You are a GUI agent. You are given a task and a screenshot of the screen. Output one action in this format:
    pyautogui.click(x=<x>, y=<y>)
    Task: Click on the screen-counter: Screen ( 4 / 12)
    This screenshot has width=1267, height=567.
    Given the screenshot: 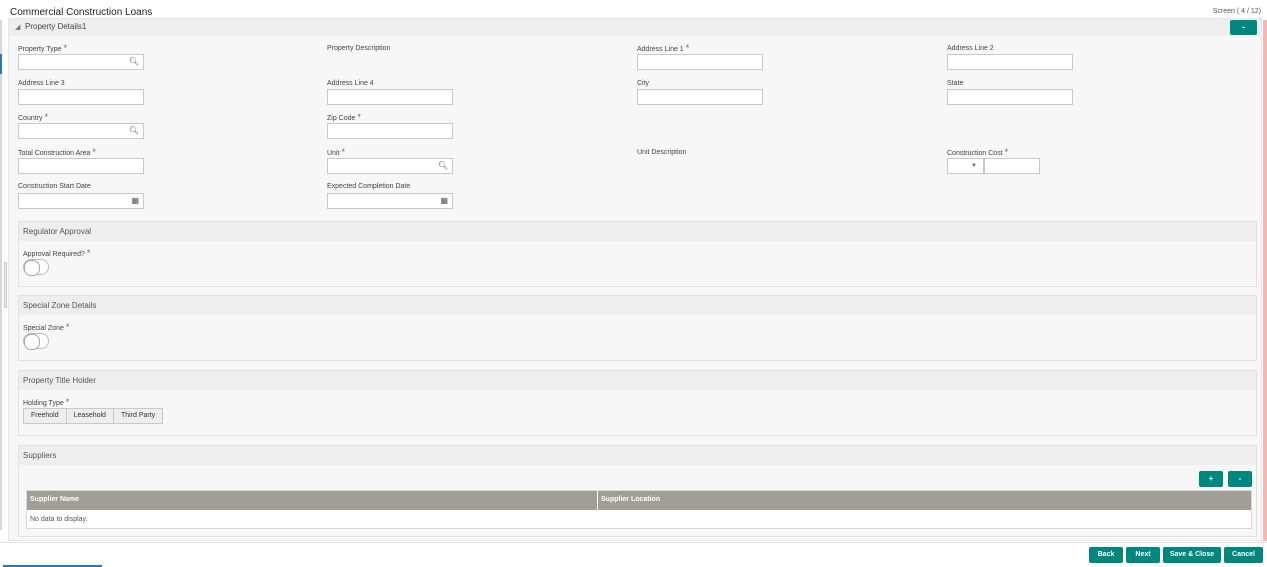 What is the action you would take?
    pyautogui.click(x=1236, y=11)
    